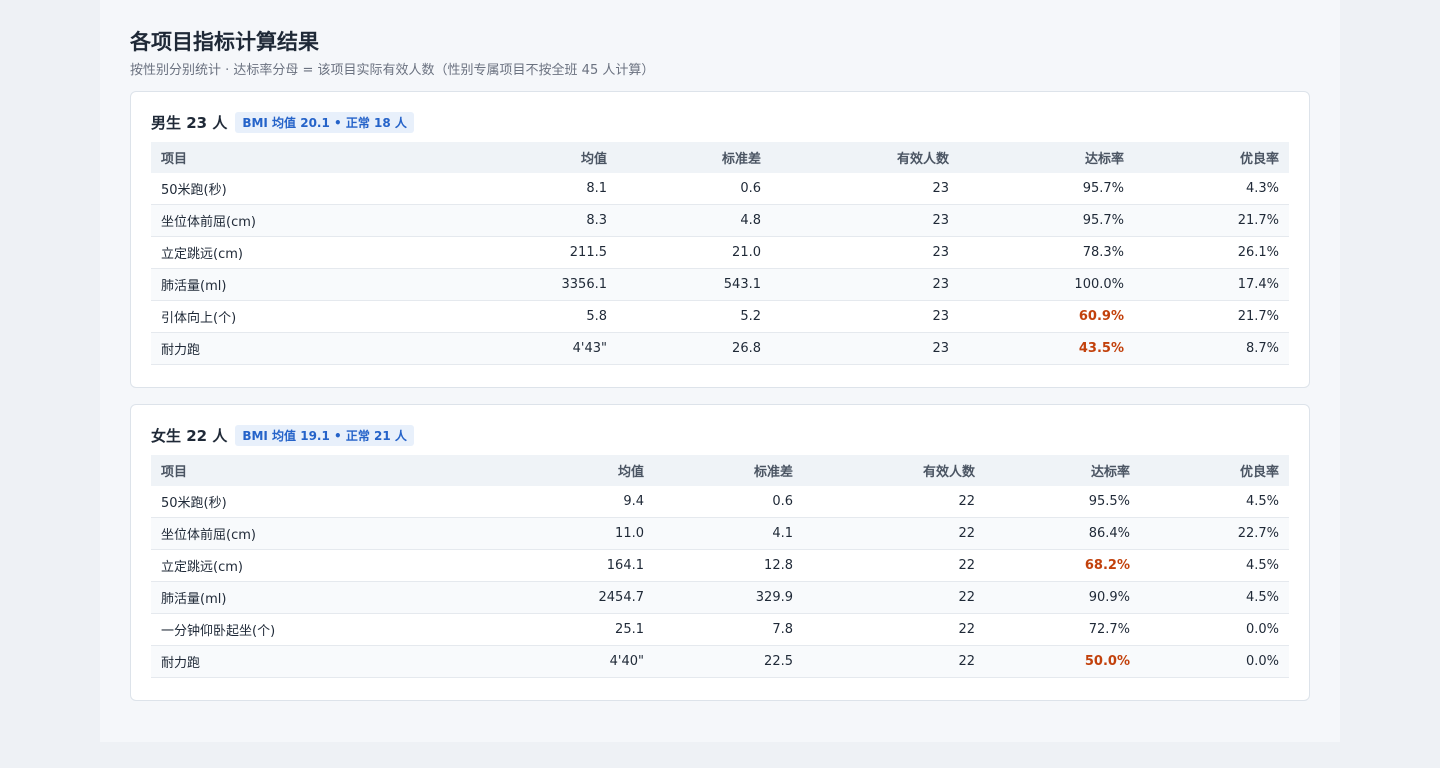 The width and height of the screenshot is (1440, 768). Describe the element at coordinates (1062, 629) in the screenshot. I see `pass-rate-cell: 72.7%` at that location.